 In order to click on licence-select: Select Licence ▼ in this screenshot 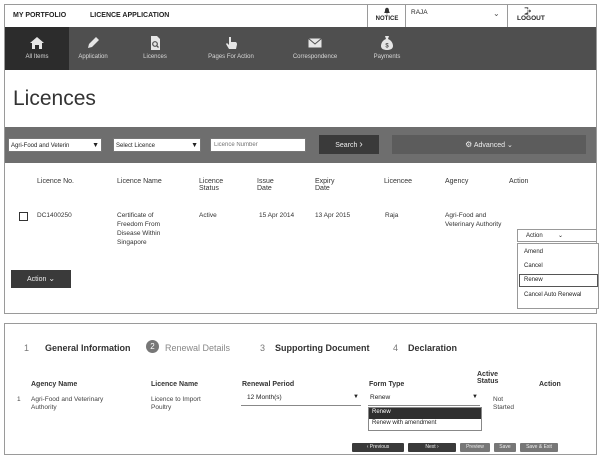, I will do `click(157, 145)`.